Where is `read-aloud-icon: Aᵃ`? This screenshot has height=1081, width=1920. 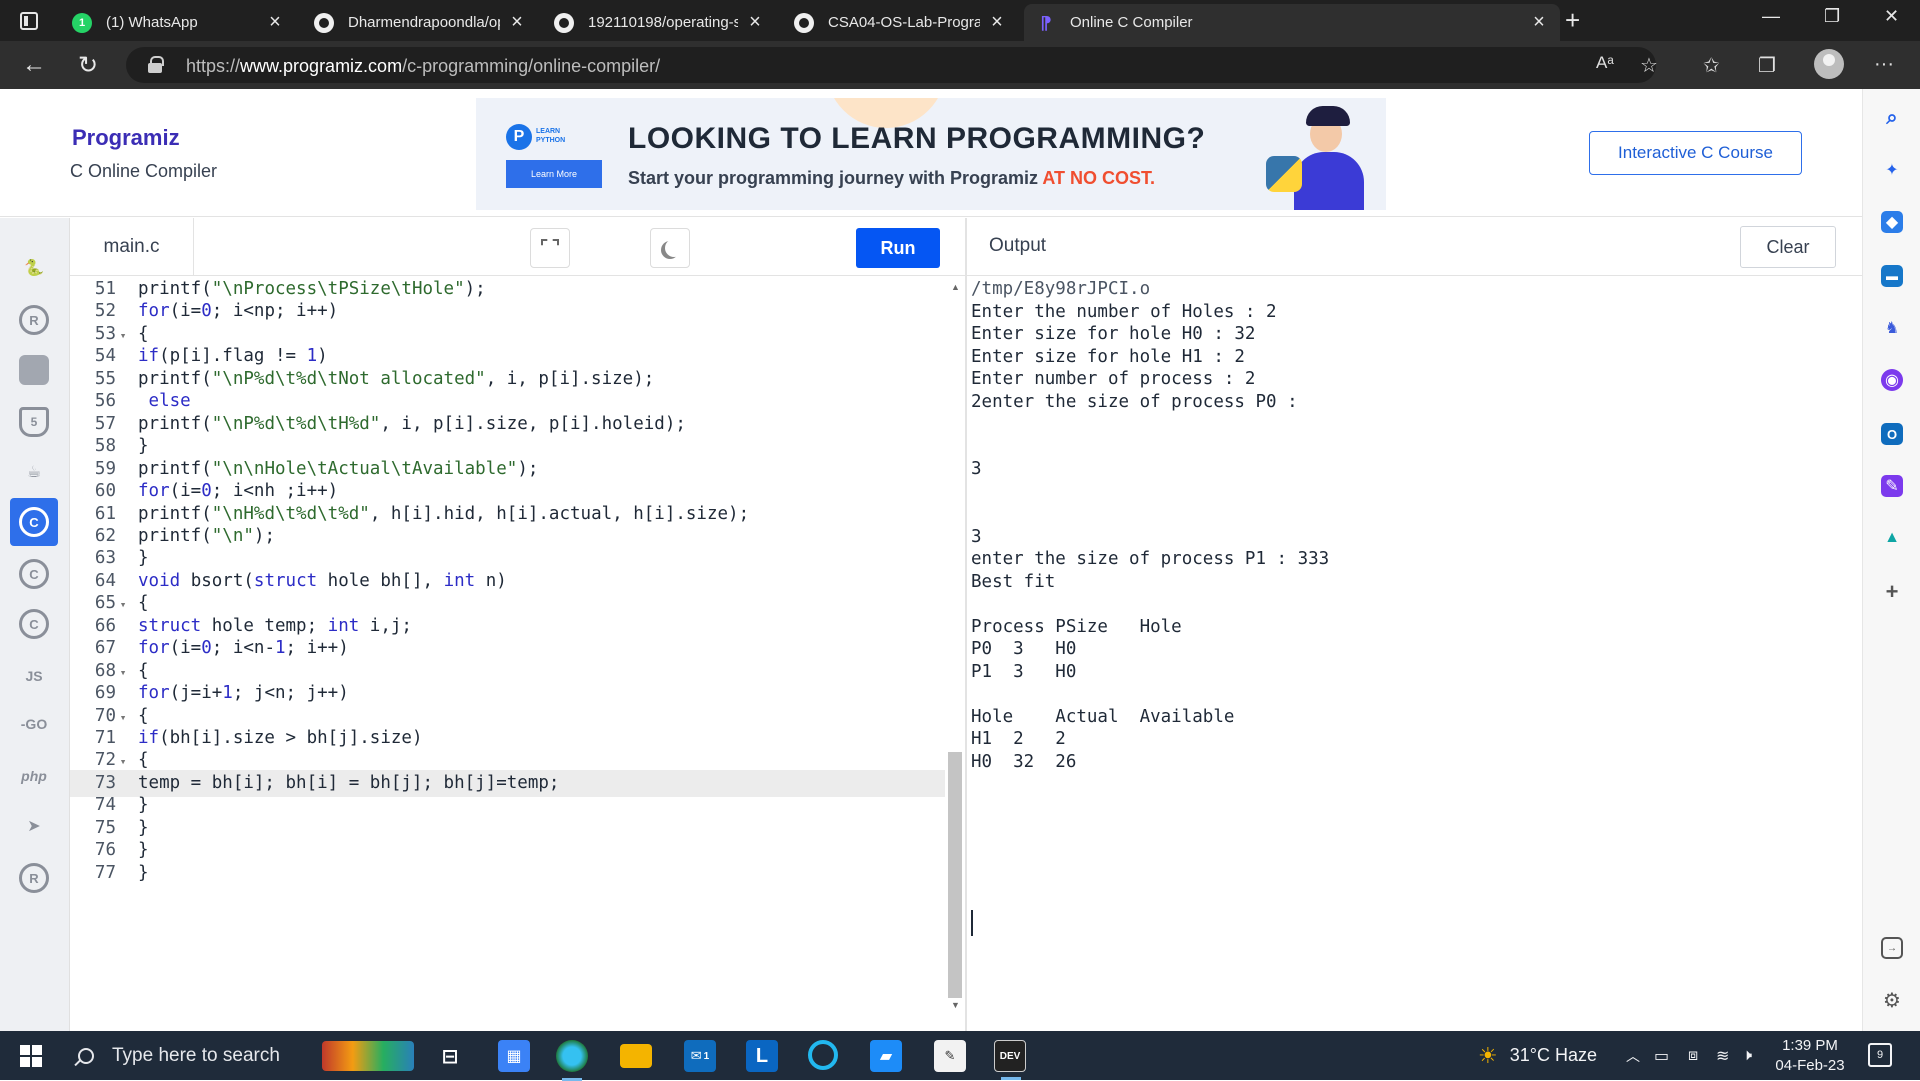 read-aloud-icon: Aᵃ is located at coordinates (1605, 63).